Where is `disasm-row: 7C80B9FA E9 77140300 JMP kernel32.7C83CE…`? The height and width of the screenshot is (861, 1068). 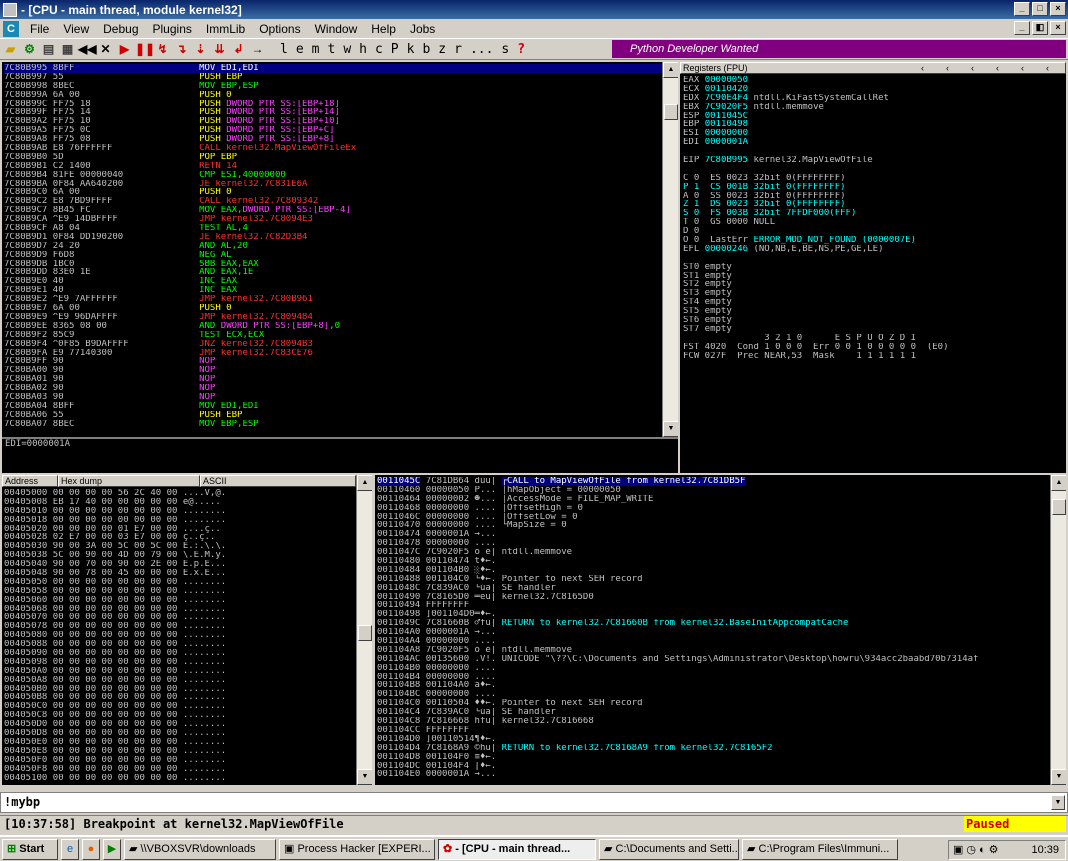 disasm-row: 7C80B9FA E9 77140300 JMP kernel32.7C83CE… is located at coordinates (333, 353).